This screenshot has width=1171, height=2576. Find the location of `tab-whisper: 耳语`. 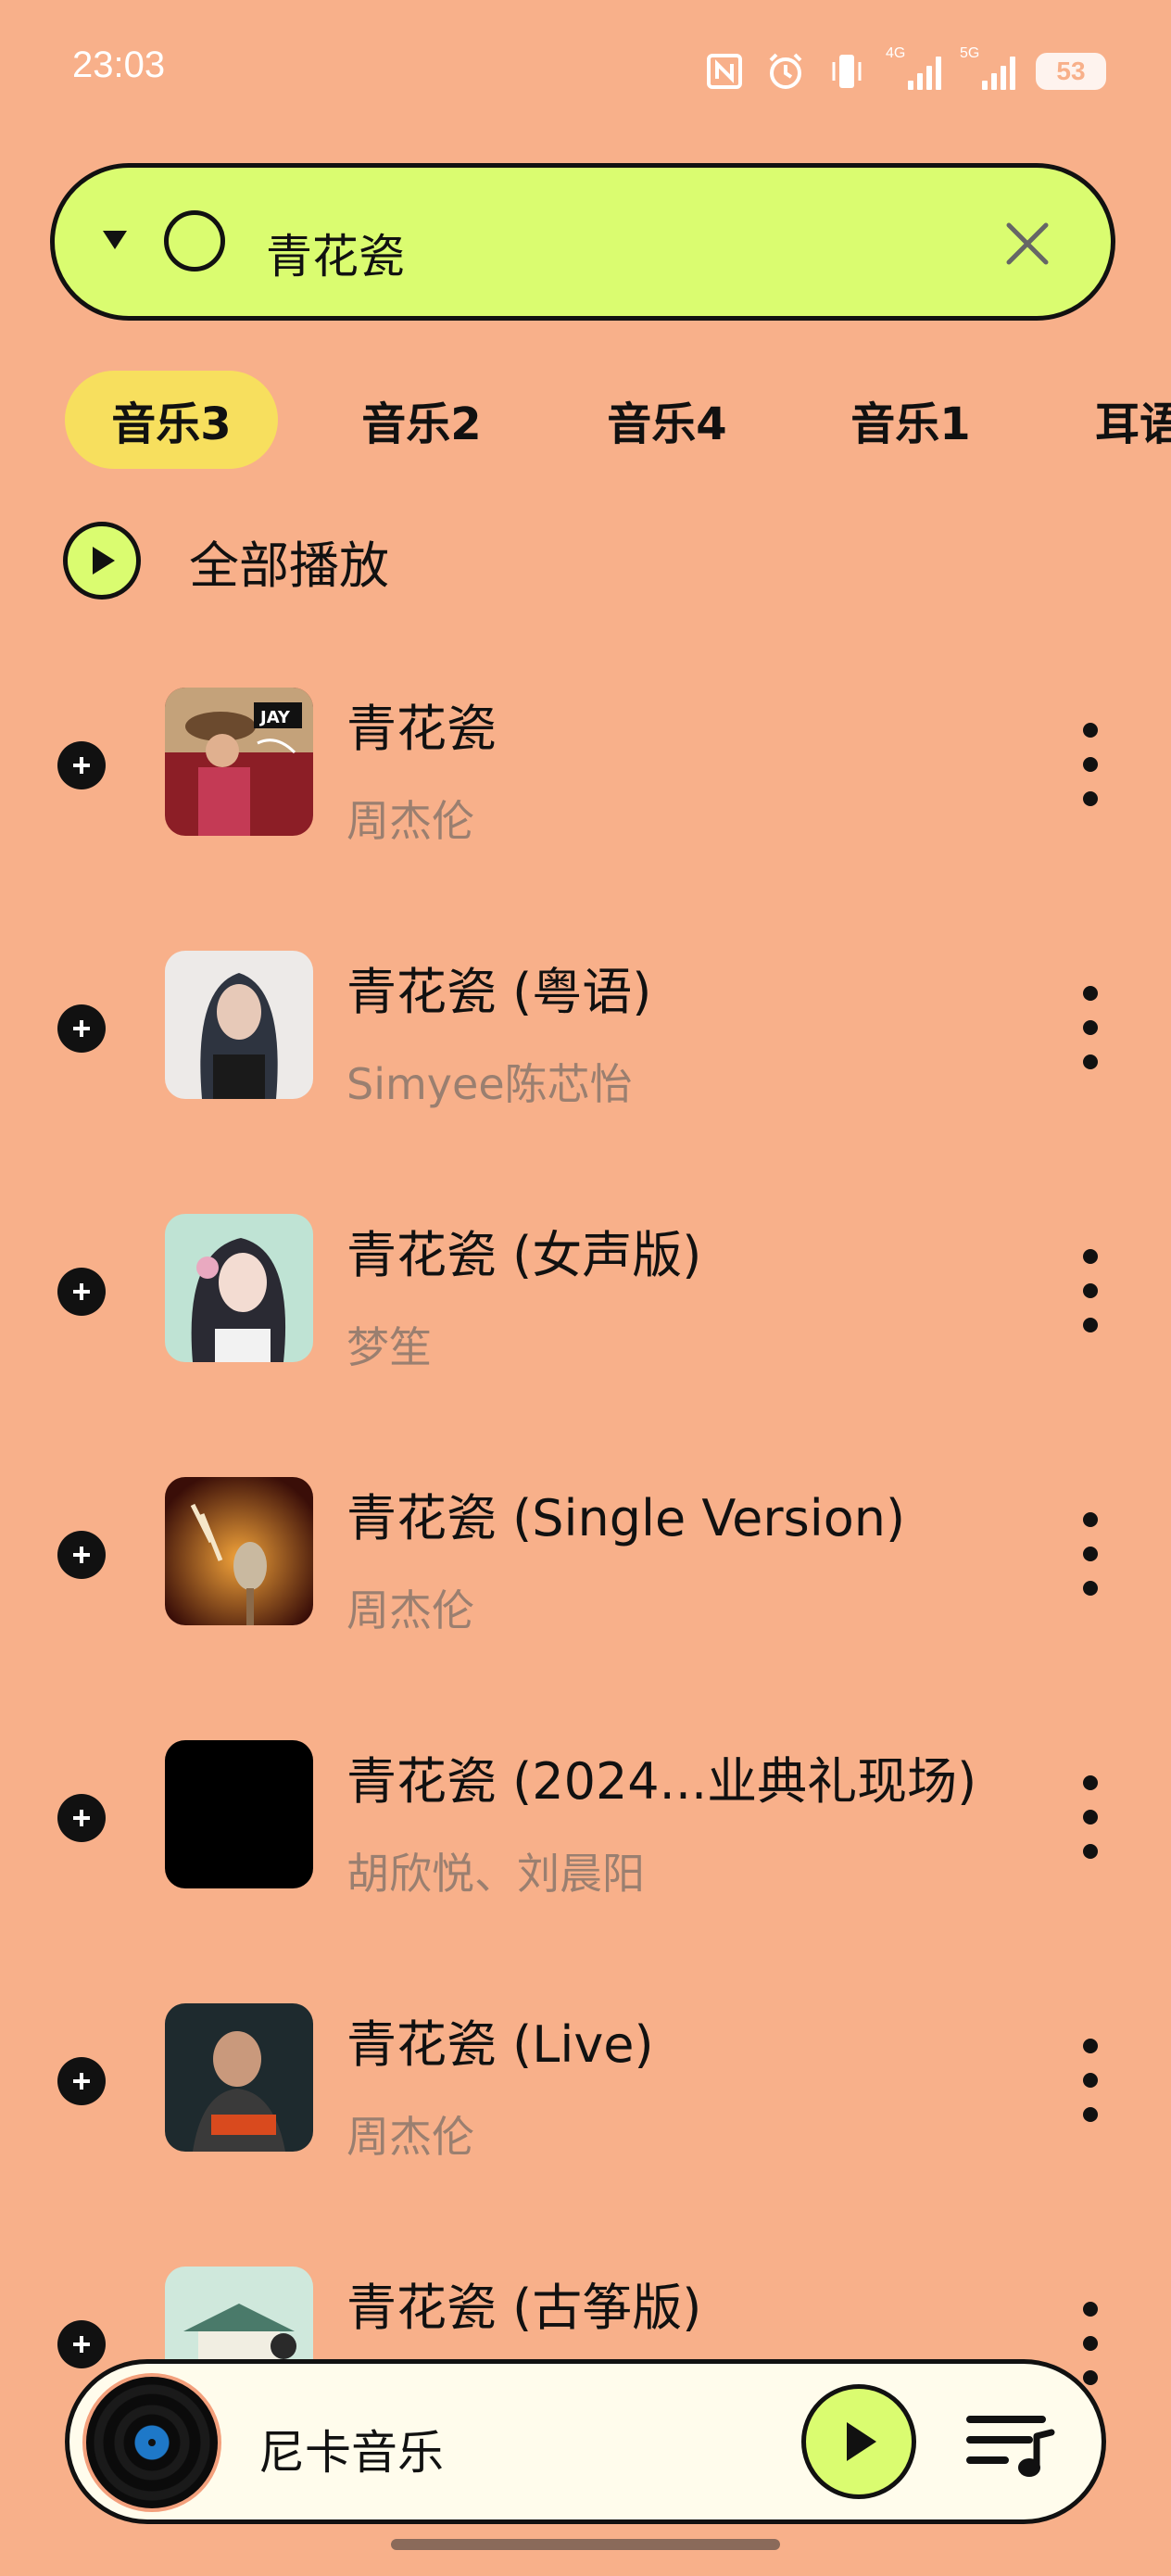

tab-whisper: 耳语 is located at coordinates (1133, 420).